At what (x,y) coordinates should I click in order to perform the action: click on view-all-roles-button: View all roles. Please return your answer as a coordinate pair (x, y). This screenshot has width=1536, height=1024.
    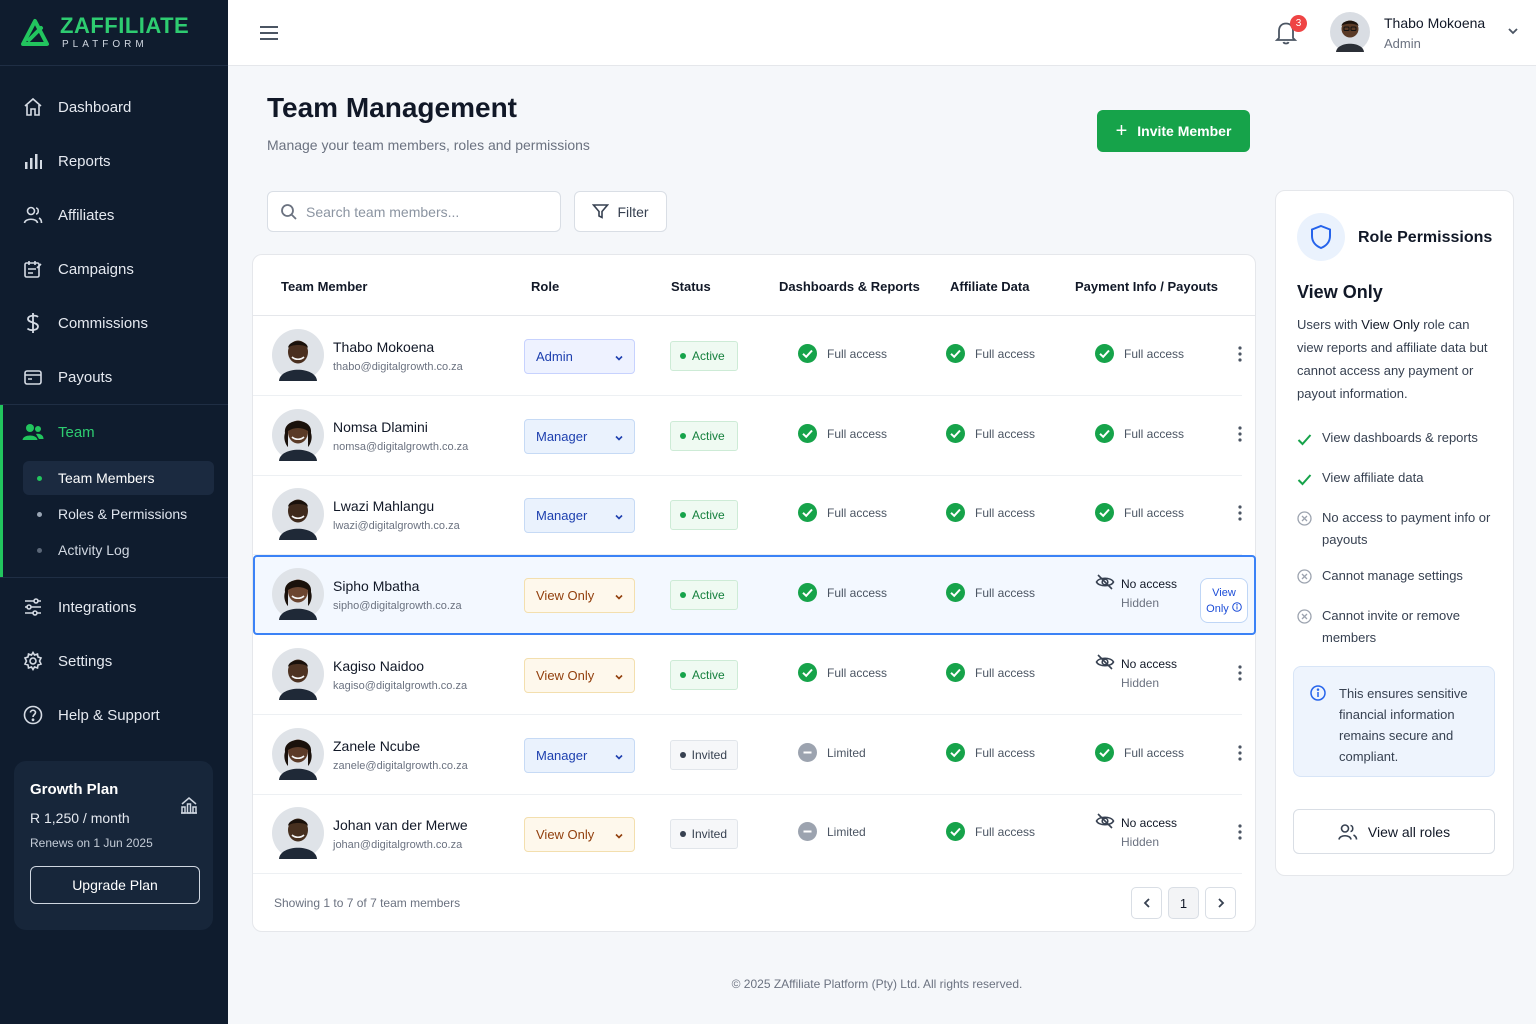
    Looking at the image, I should click on (1394, 831).